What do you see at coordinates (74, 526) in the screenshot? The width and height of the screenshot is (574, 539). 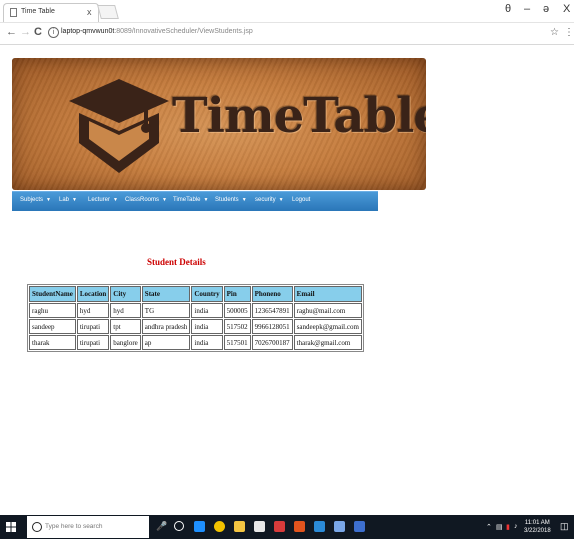 I see `search-placeholder: Type here to search` at bounding box center [74, 526].